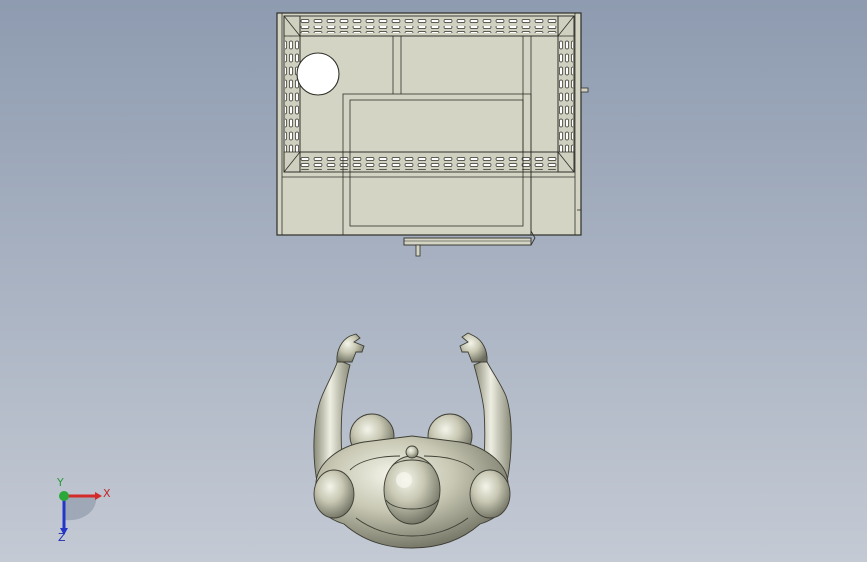  I want to click on side-pin, so click(584, 90).